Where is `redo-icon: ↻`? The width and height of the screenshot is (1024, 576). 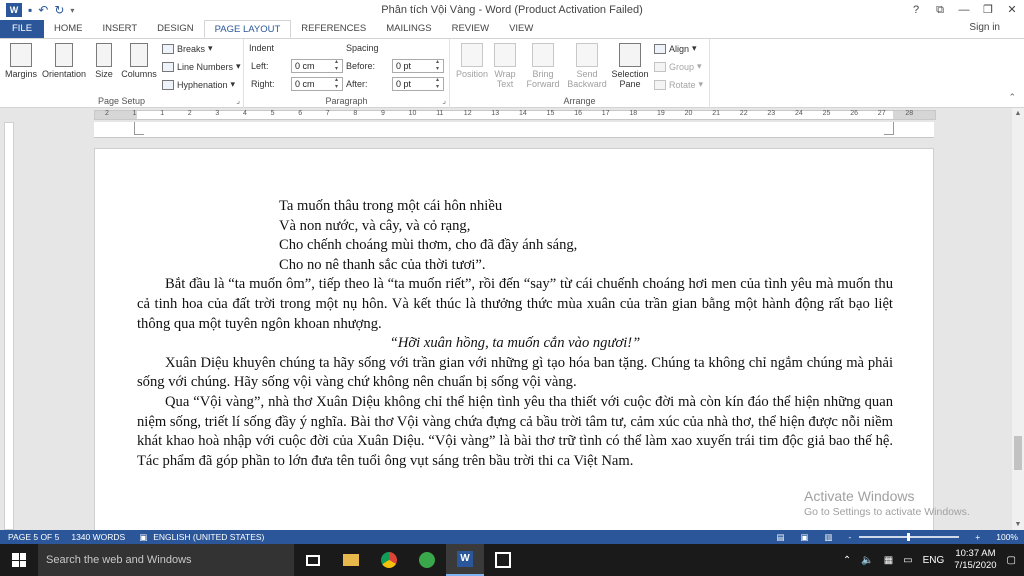
redo-icon: ↻ is located at coordinates (59, 10).